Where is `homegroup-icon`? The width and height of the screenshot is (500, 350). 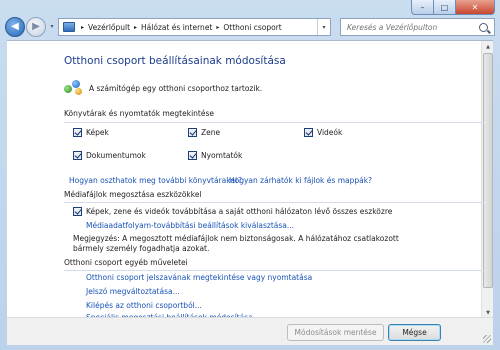 homegroup-icon is located at coordinates (74, 88).